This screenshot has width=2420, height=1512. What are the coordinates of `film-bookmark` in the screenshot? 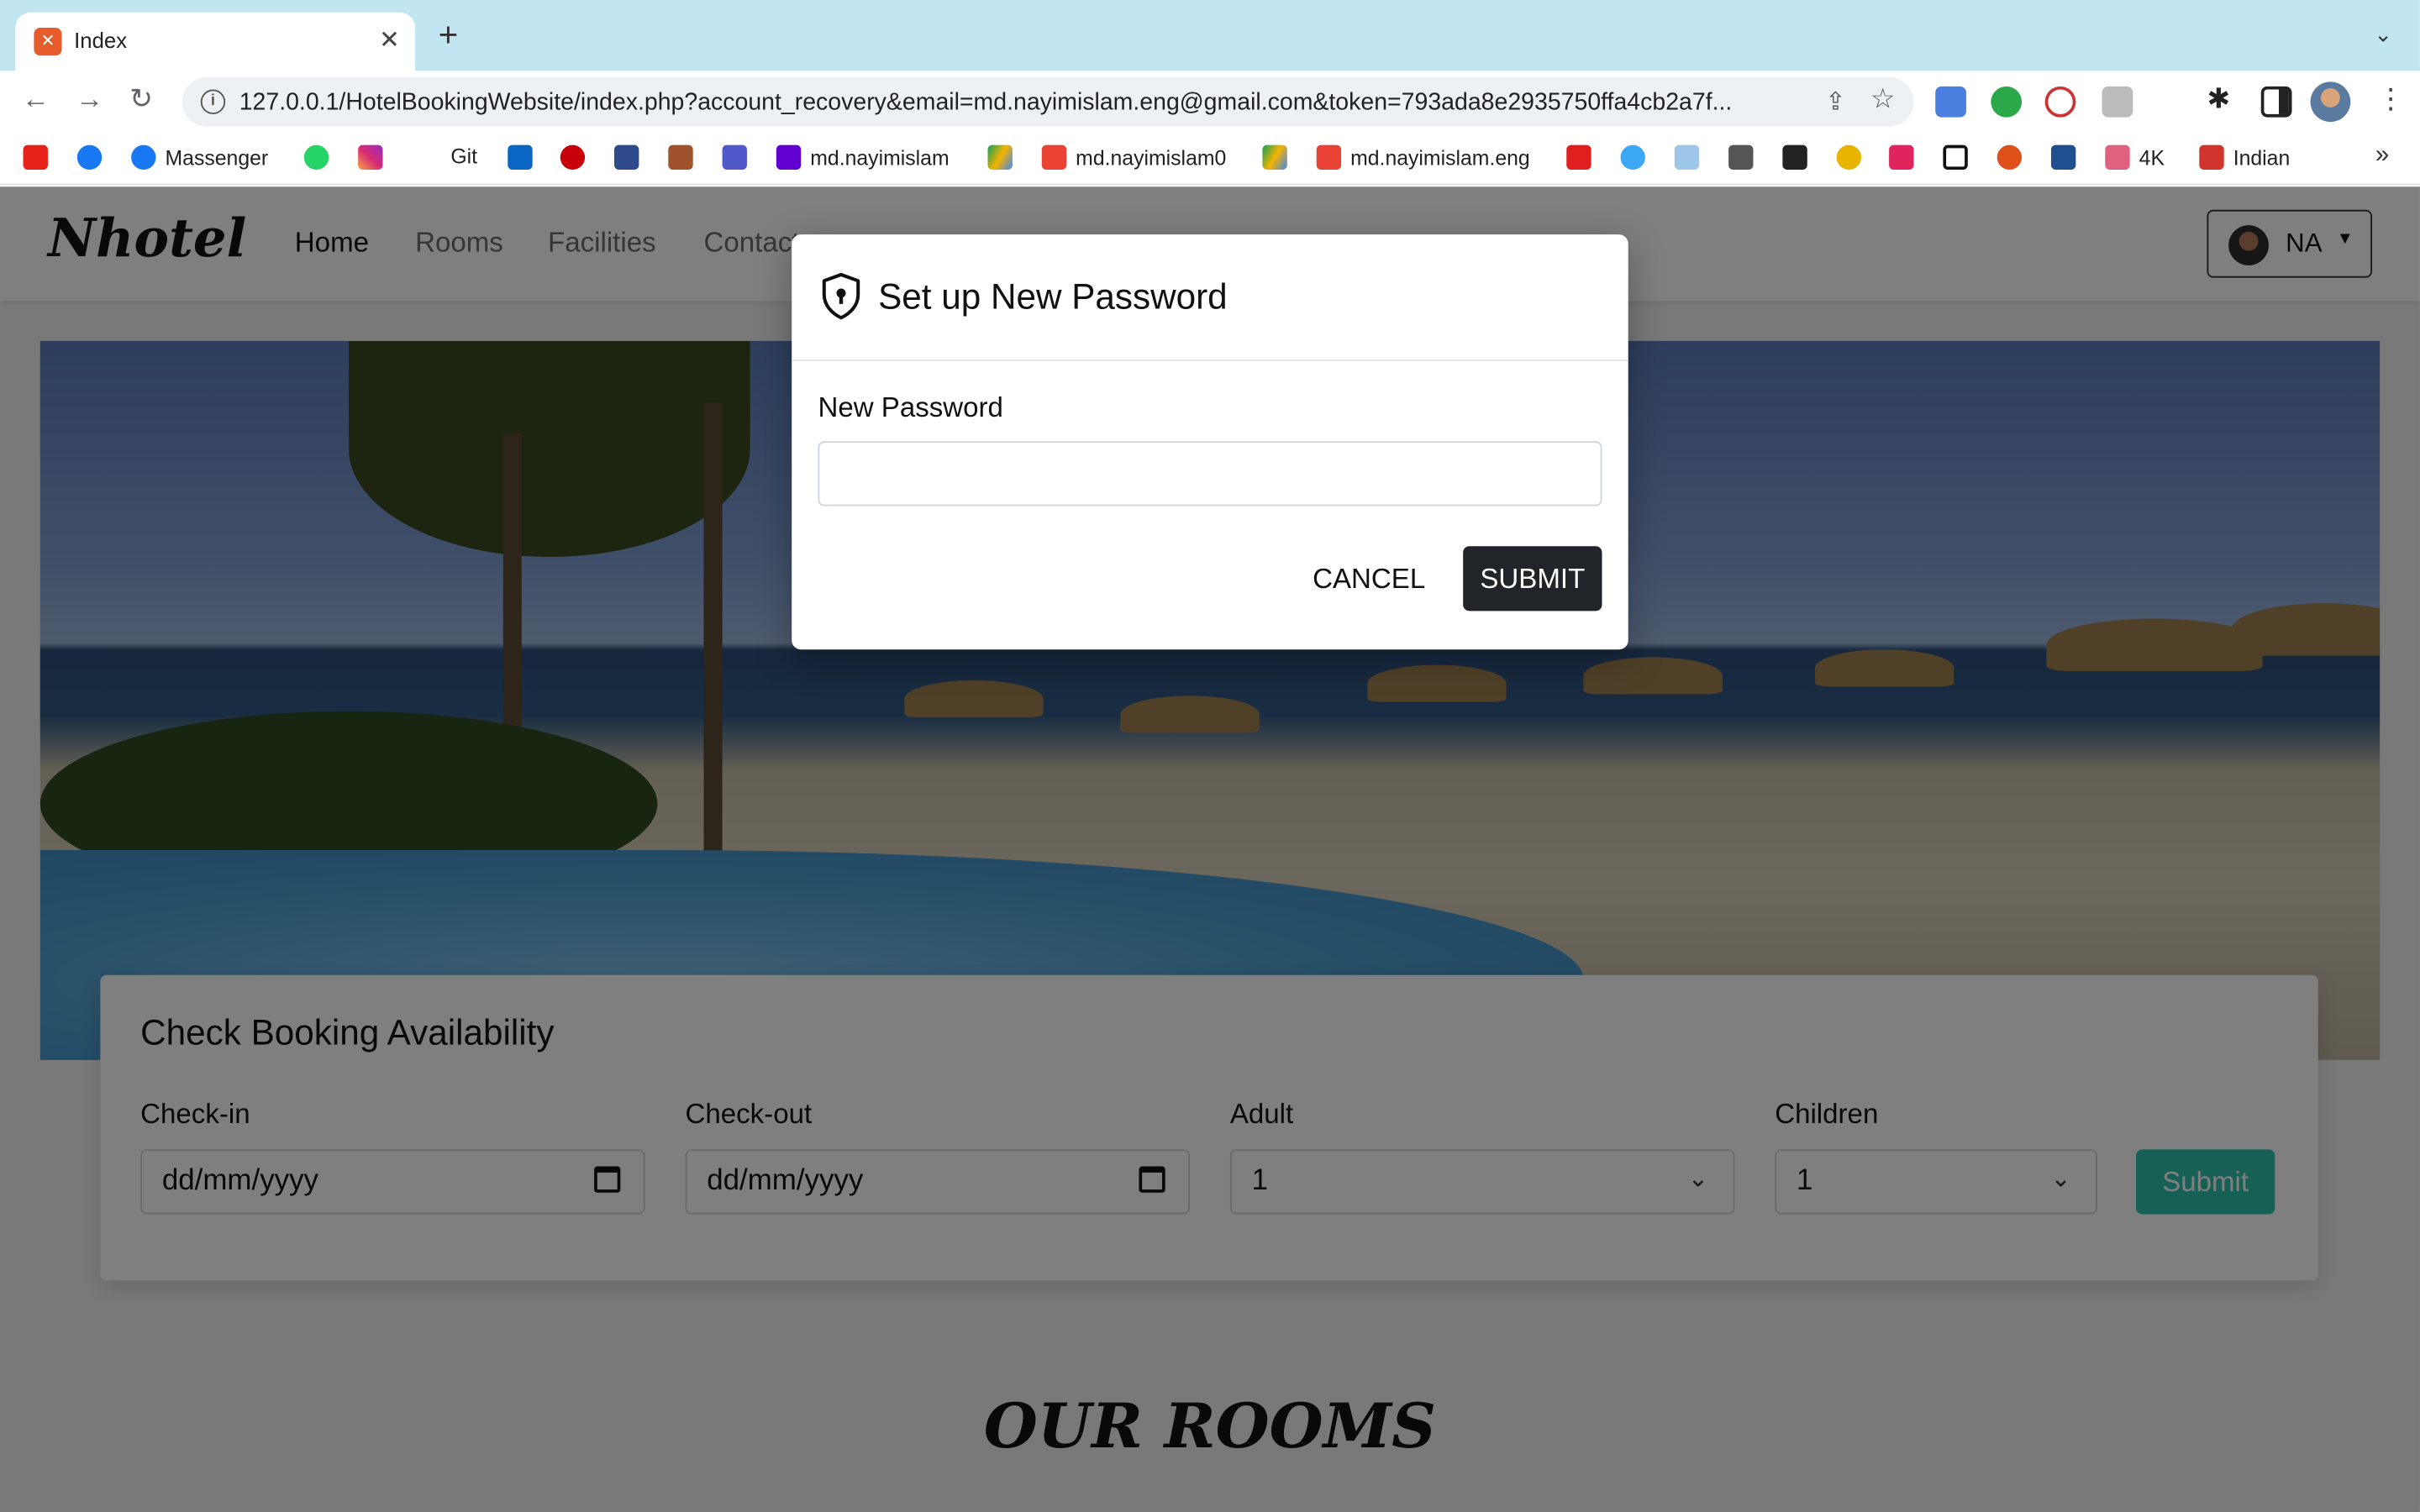 It's located at (685, 158).